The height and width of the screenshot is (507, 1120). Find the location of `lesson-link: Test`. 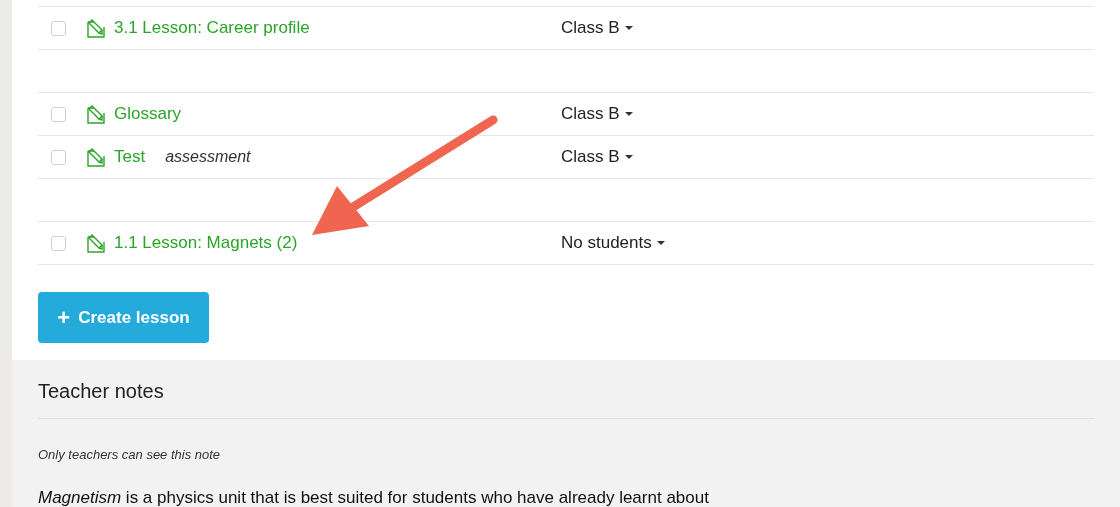

lesson-link: Test is located at coordinates (130, 157).